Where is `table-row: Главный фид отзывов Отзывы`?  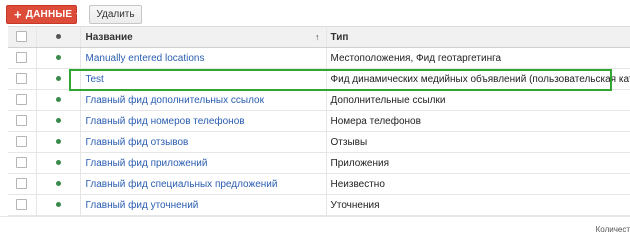
table-row: Главный фид отзывов Отзывы is located at coordinates (319, 142).